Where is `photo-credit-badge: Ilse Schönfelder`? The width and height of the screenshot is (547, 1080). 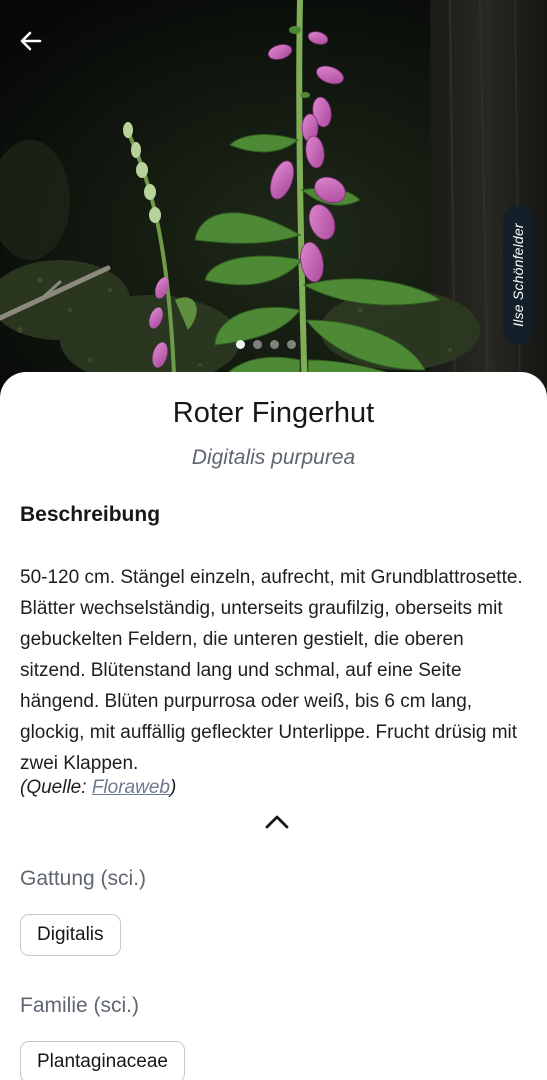
photo-credit-badge: Ilse Schönfelder is located at coordinates (518, 275).